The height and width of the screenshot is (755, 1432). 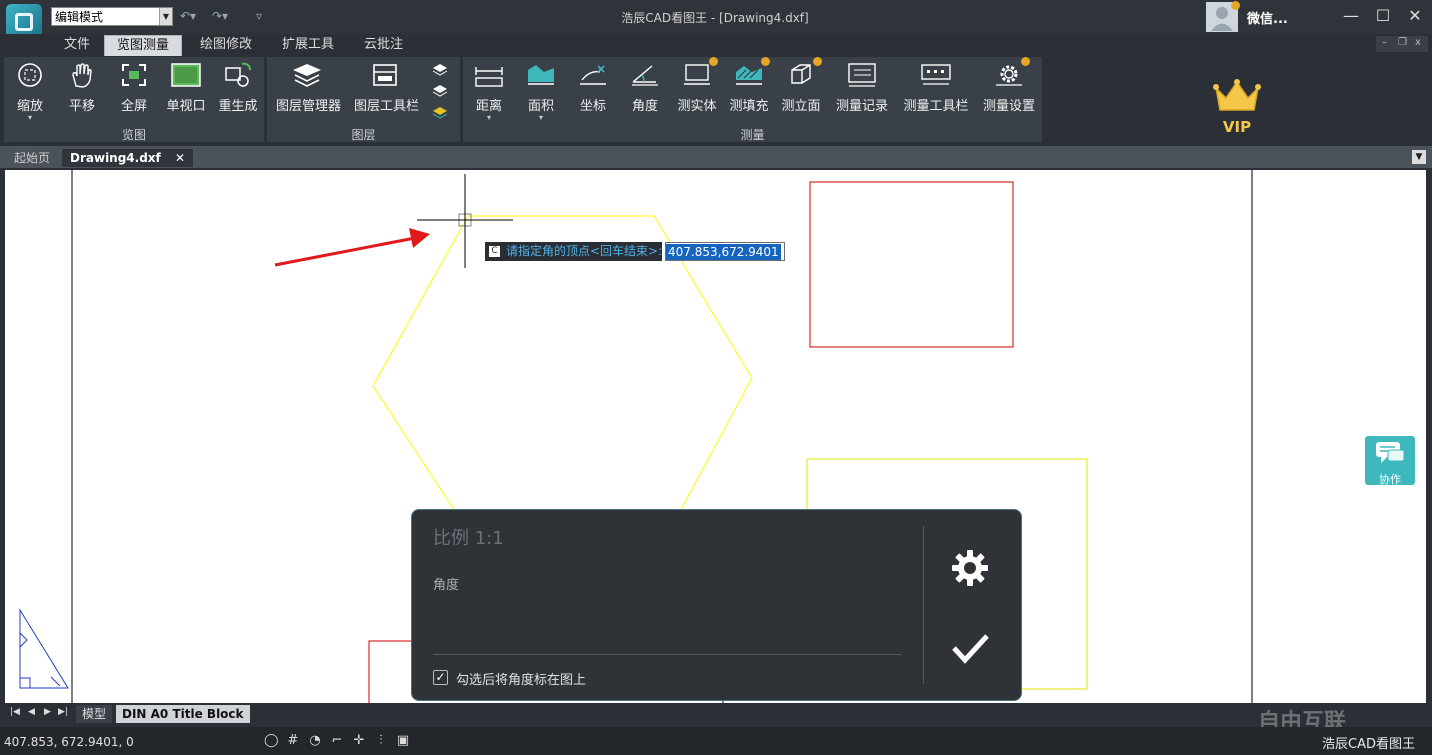 I want to click on panel-vertical-divider, so click(x=923, y=605).